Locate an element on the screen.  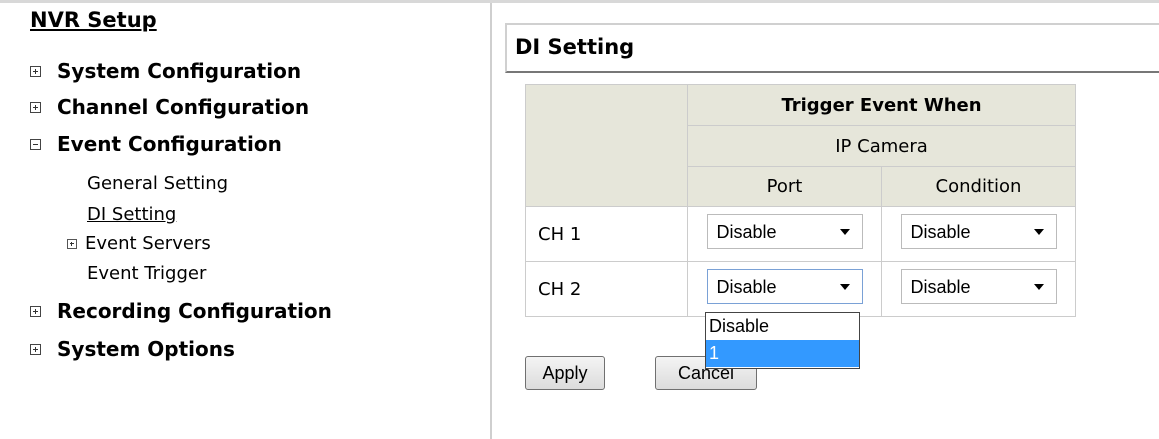
submenu-general-setting: General Setting is located at coordinates (157, 183).